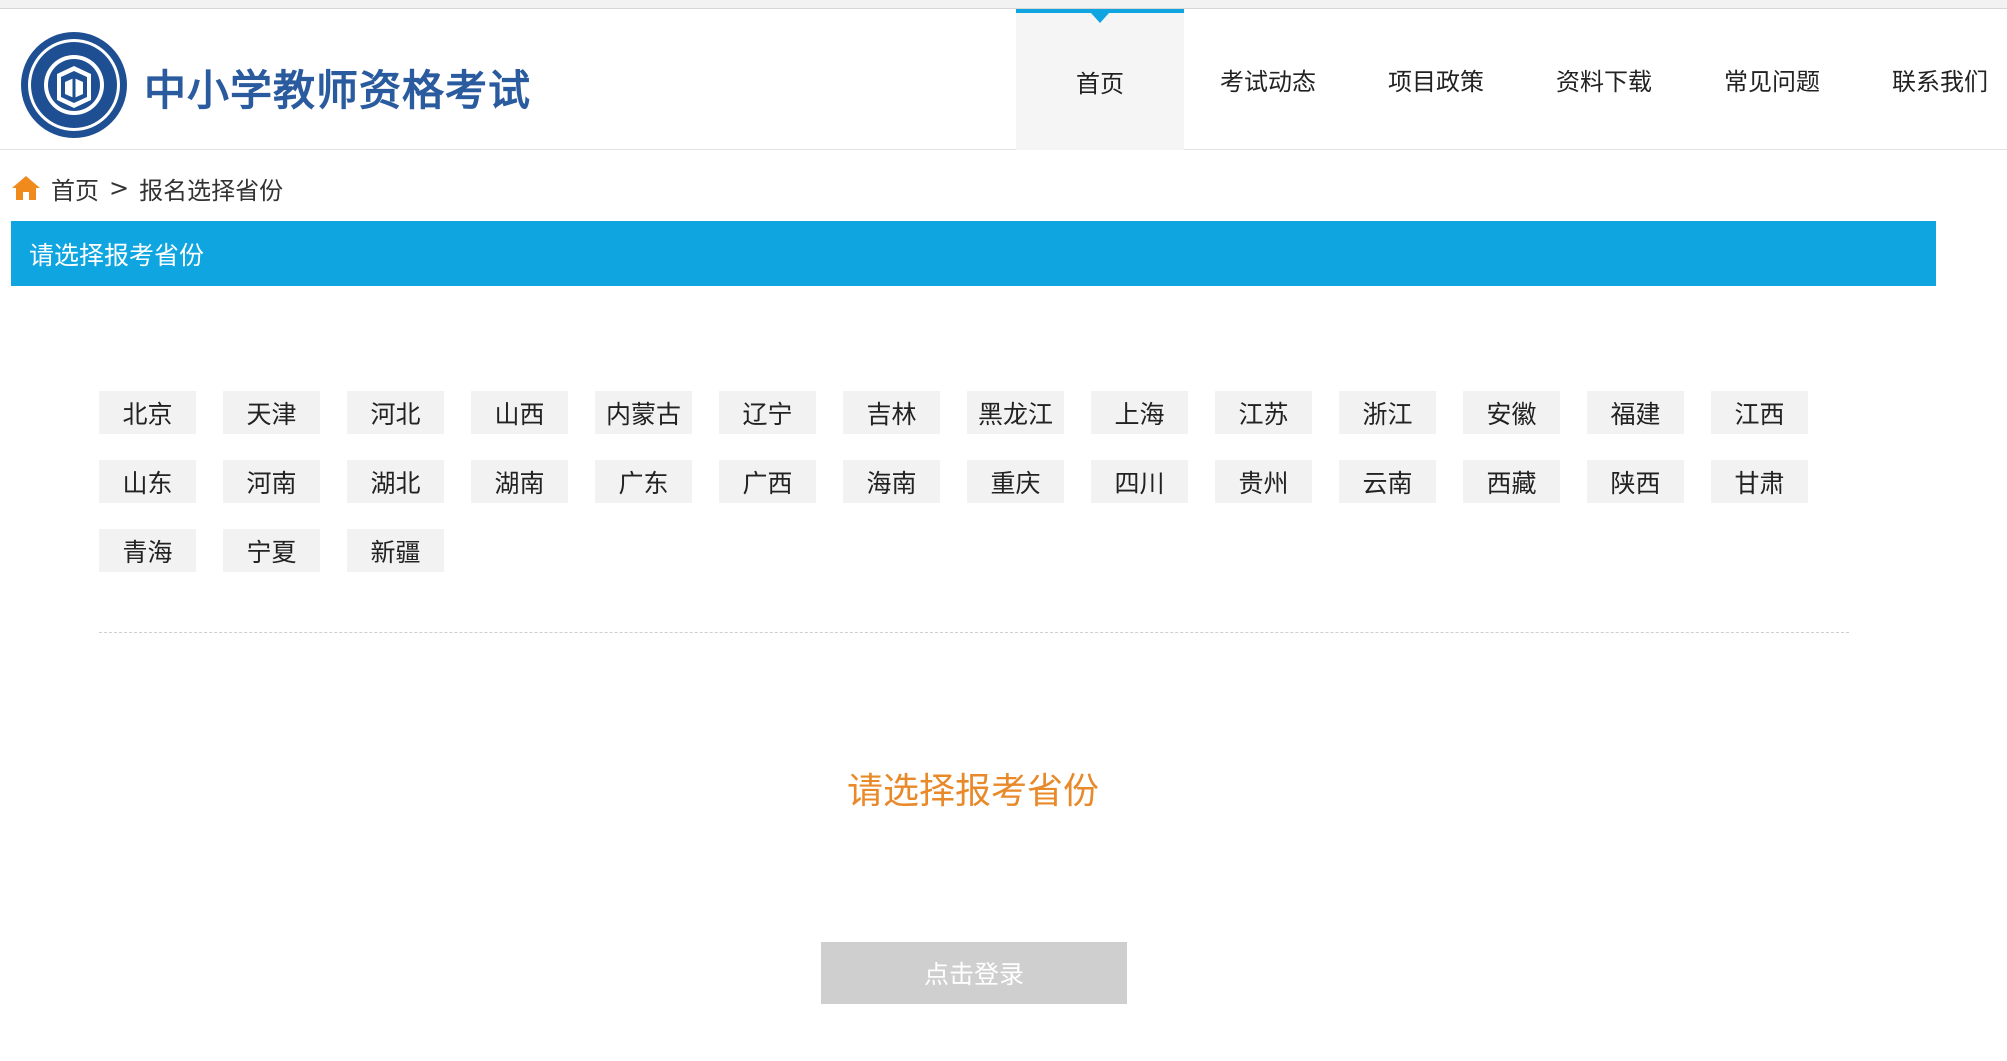  What do you see at coordinates (117, 255) in the screenshot?
I see `section-title: 请选择报考省份` at bounding box center [117, 255].